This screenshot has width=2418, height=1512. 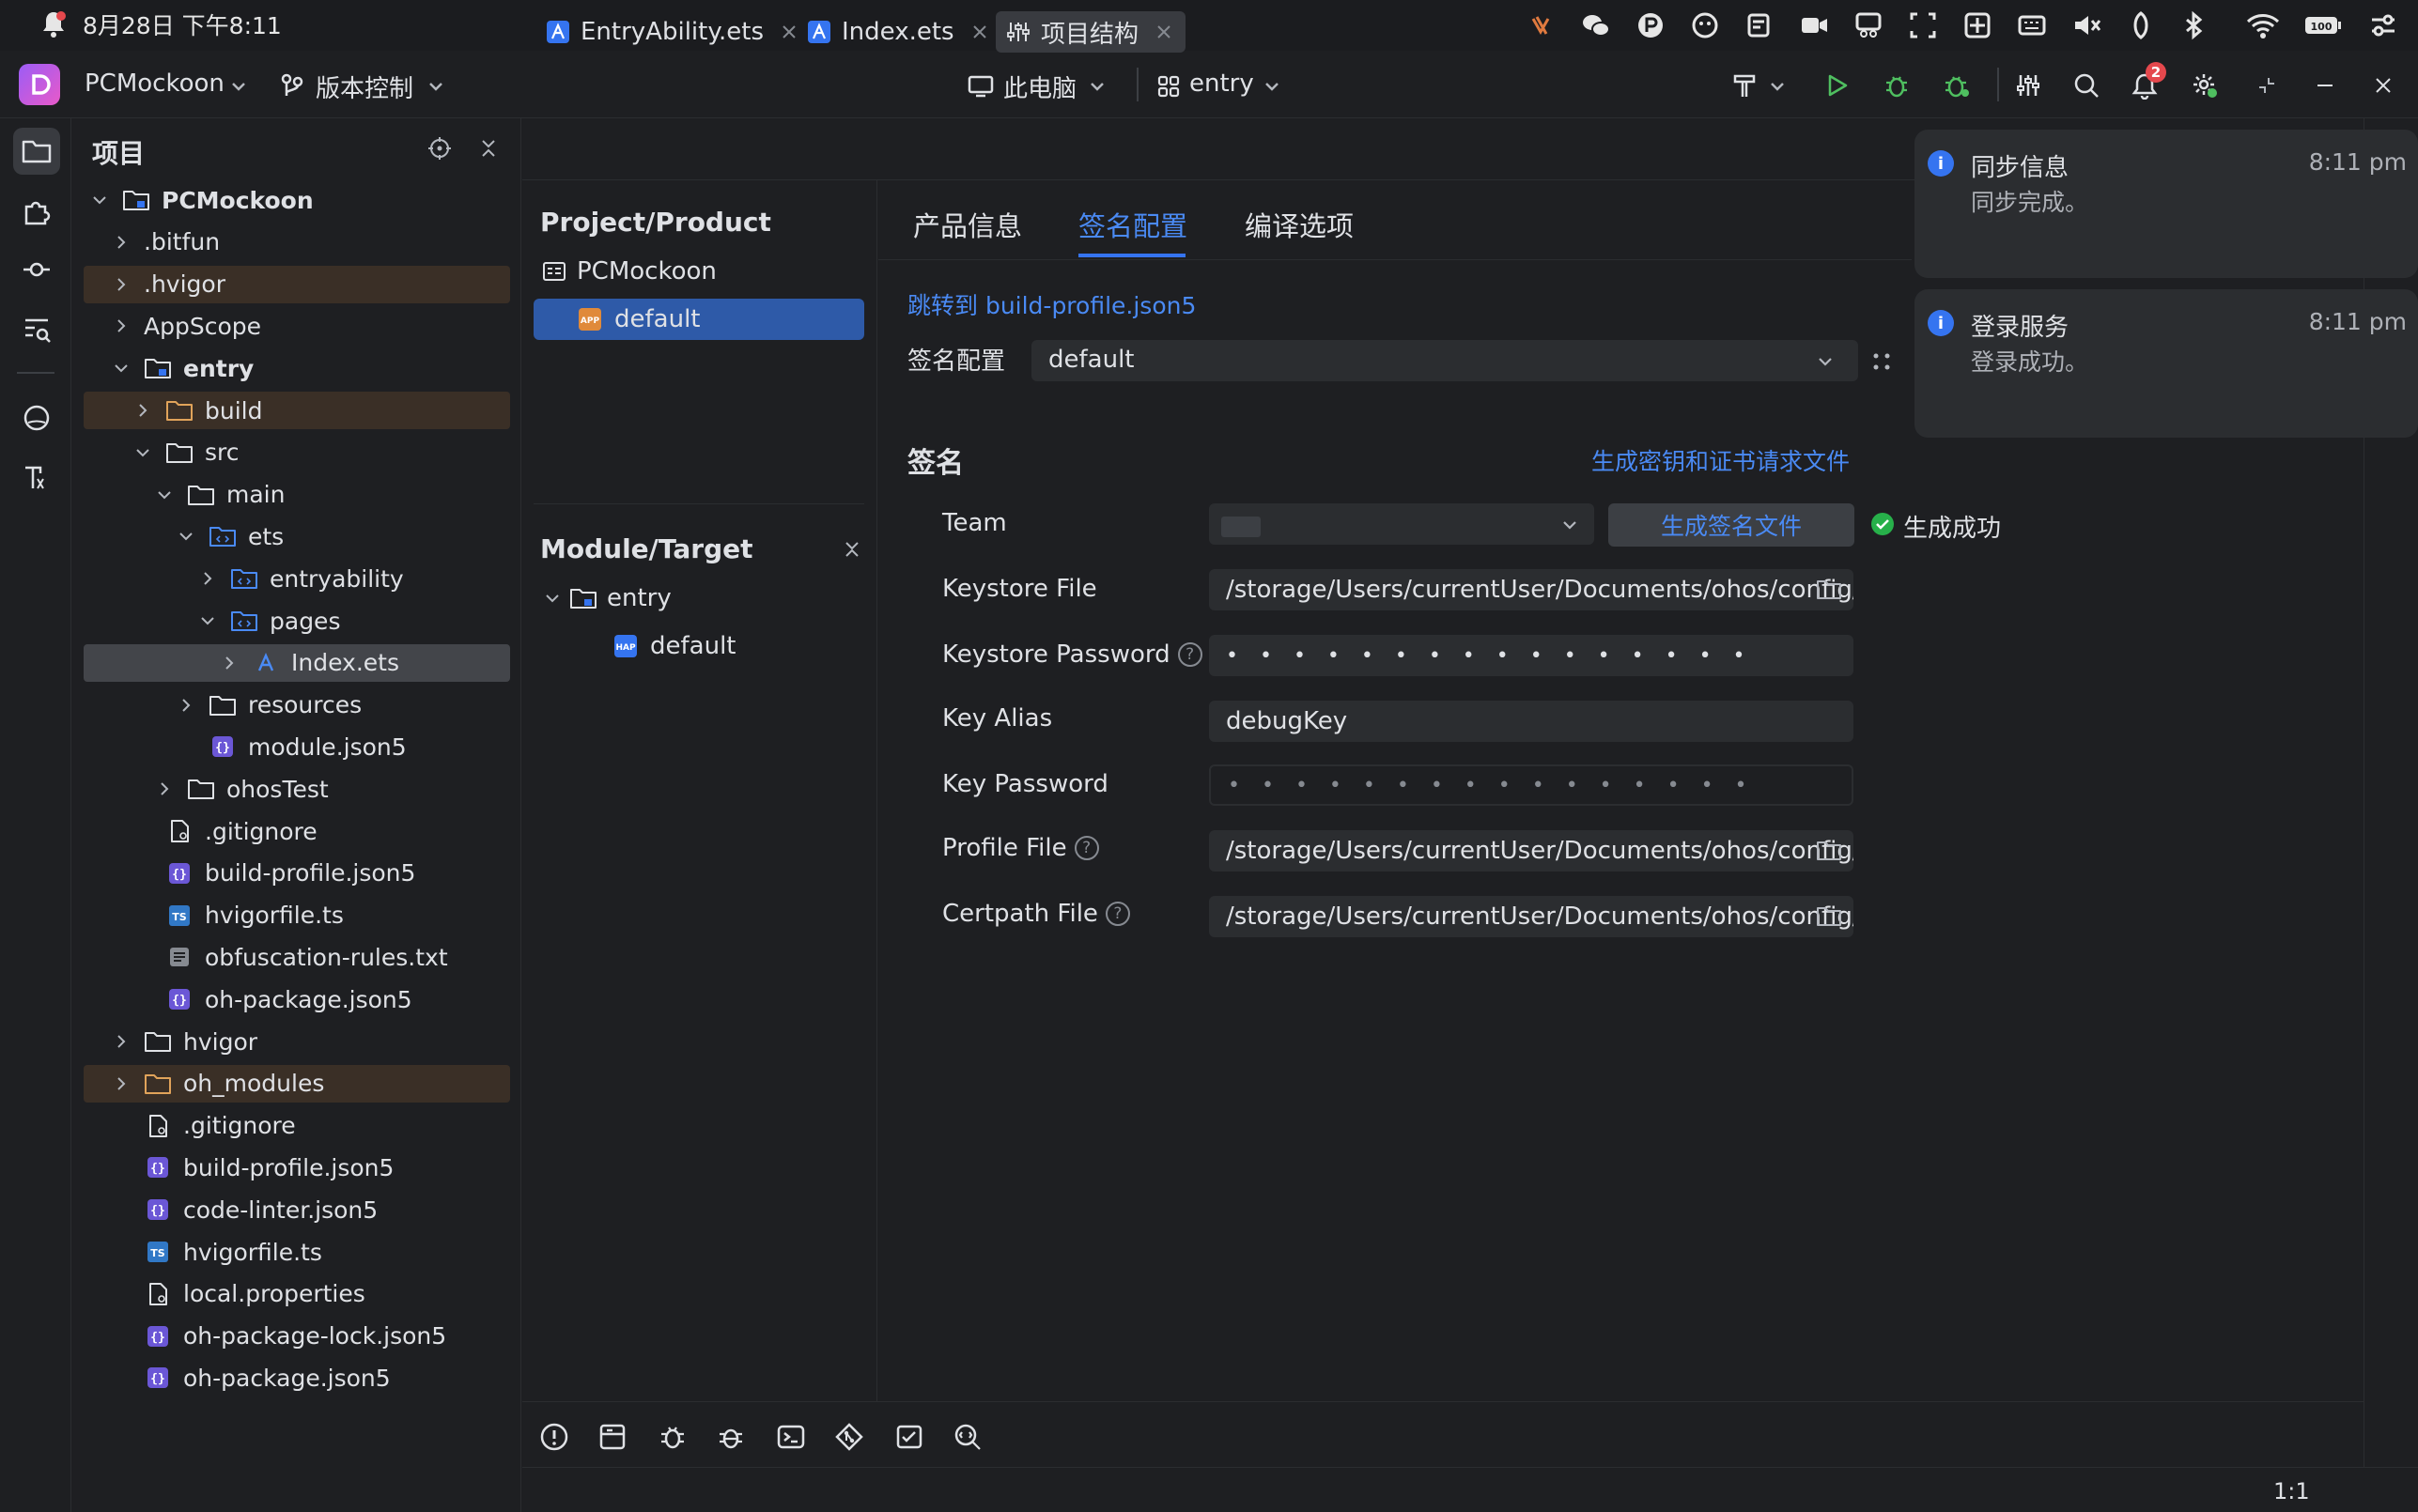 I want to click on collapse-icon, so click(x=2267, y=85).